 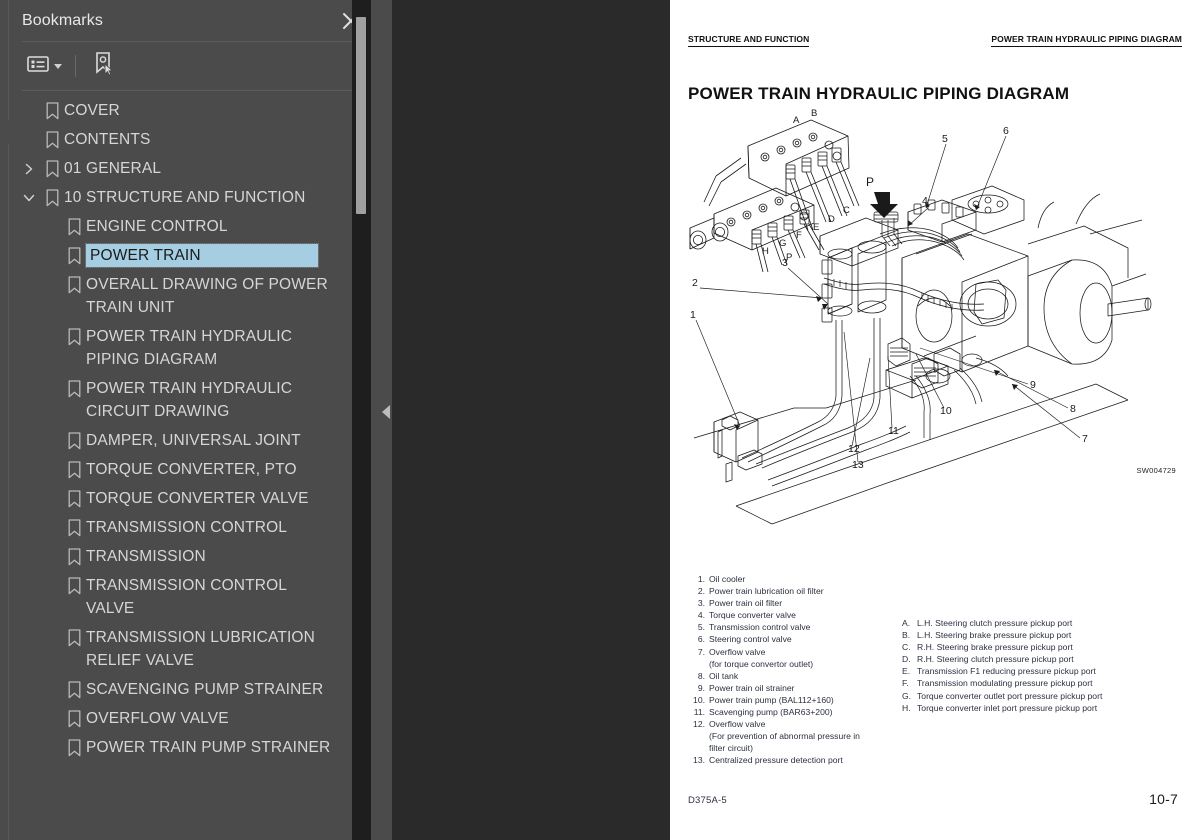 I want to click on bookmark-item-label: POWER TRAIN PUMP STRAINER, so click(x=208, y=747).